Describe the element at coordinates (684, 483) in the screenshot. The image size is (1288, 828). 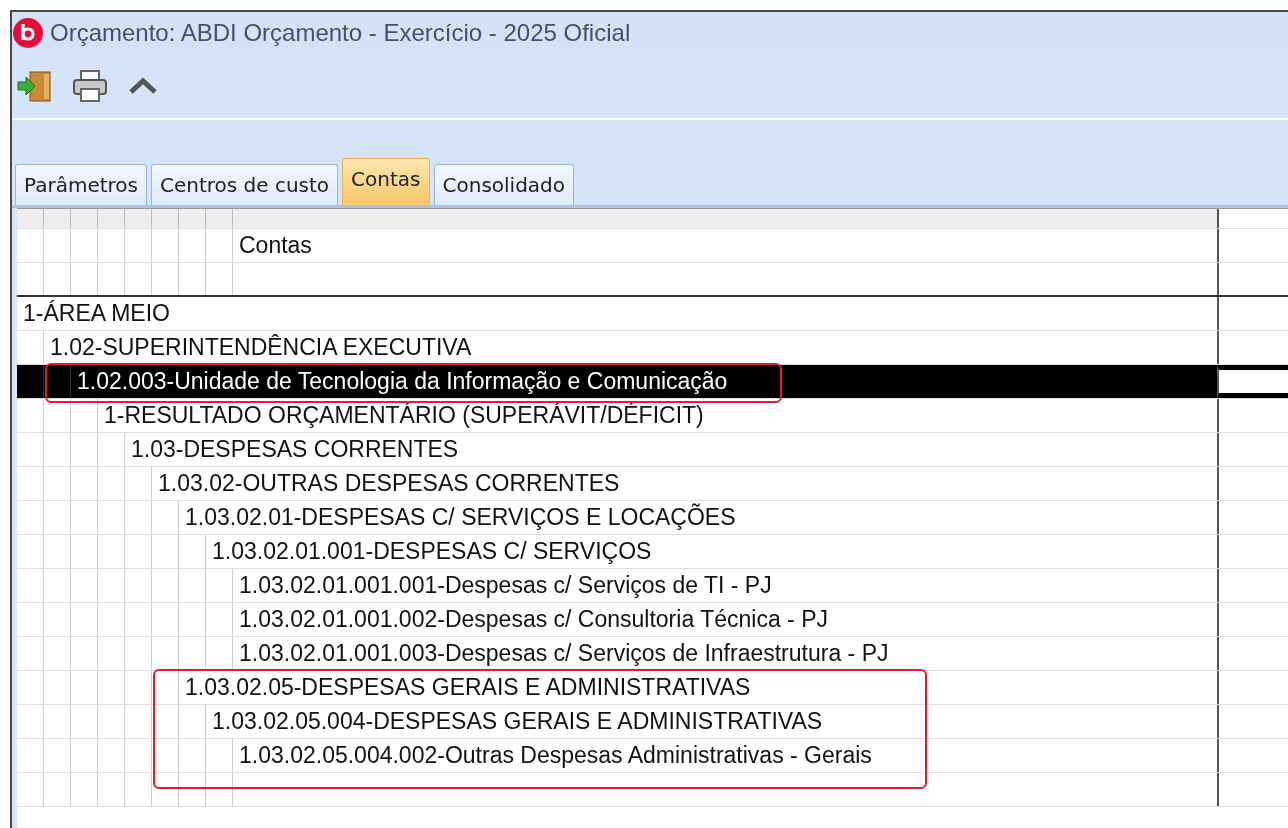
I see `tree-item: 1.03.02-OUTRAS DESPESAS CORRENTES` at that location.